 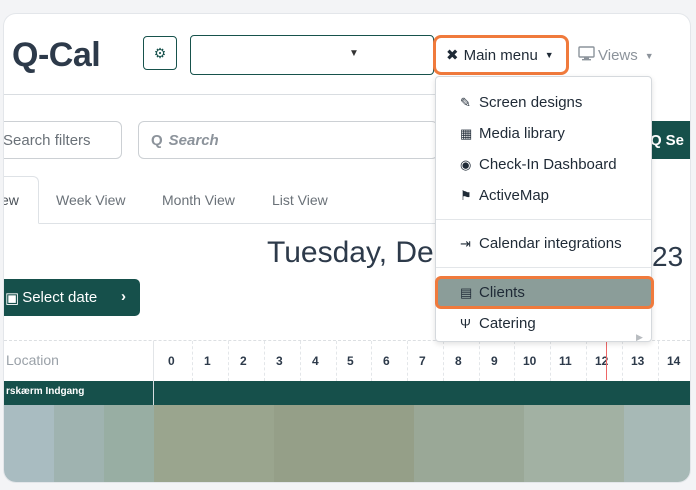 I want to click on cogs-icon: ⚙, so click(x=160, y=52).